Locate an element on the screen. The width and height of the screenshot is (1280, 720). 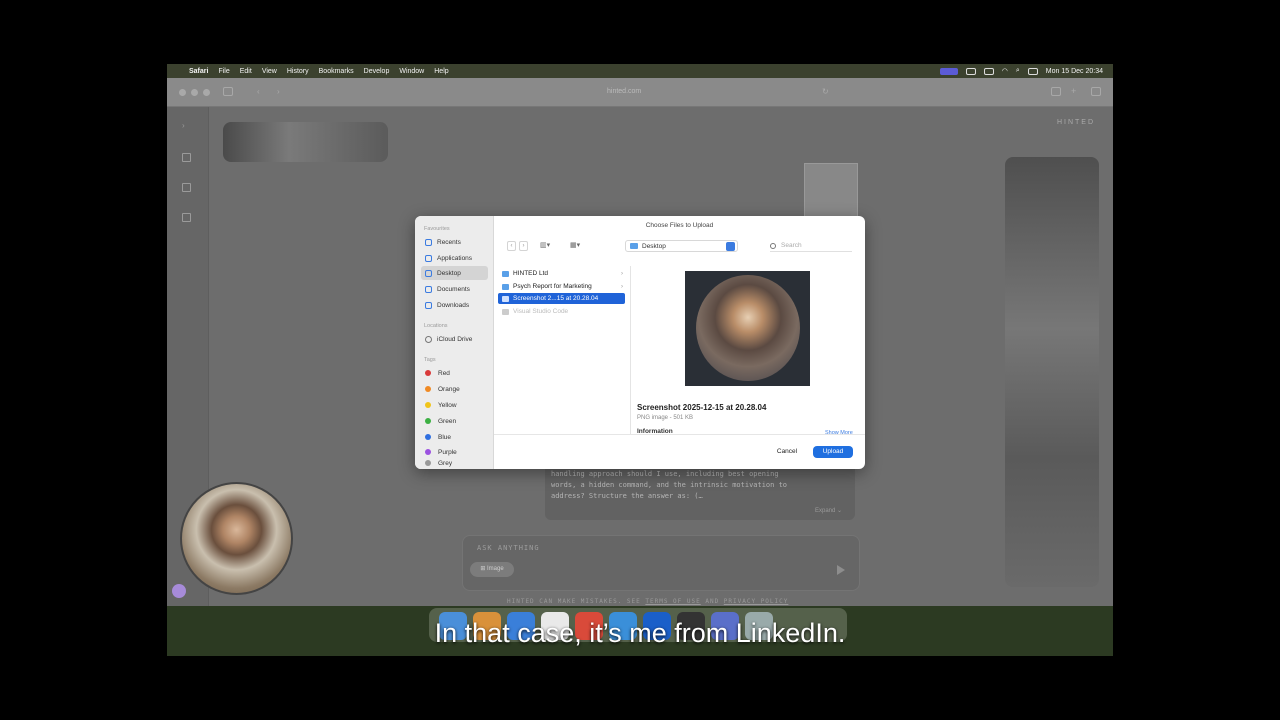
location-label: Desktop is located at coordinates (654, 246).